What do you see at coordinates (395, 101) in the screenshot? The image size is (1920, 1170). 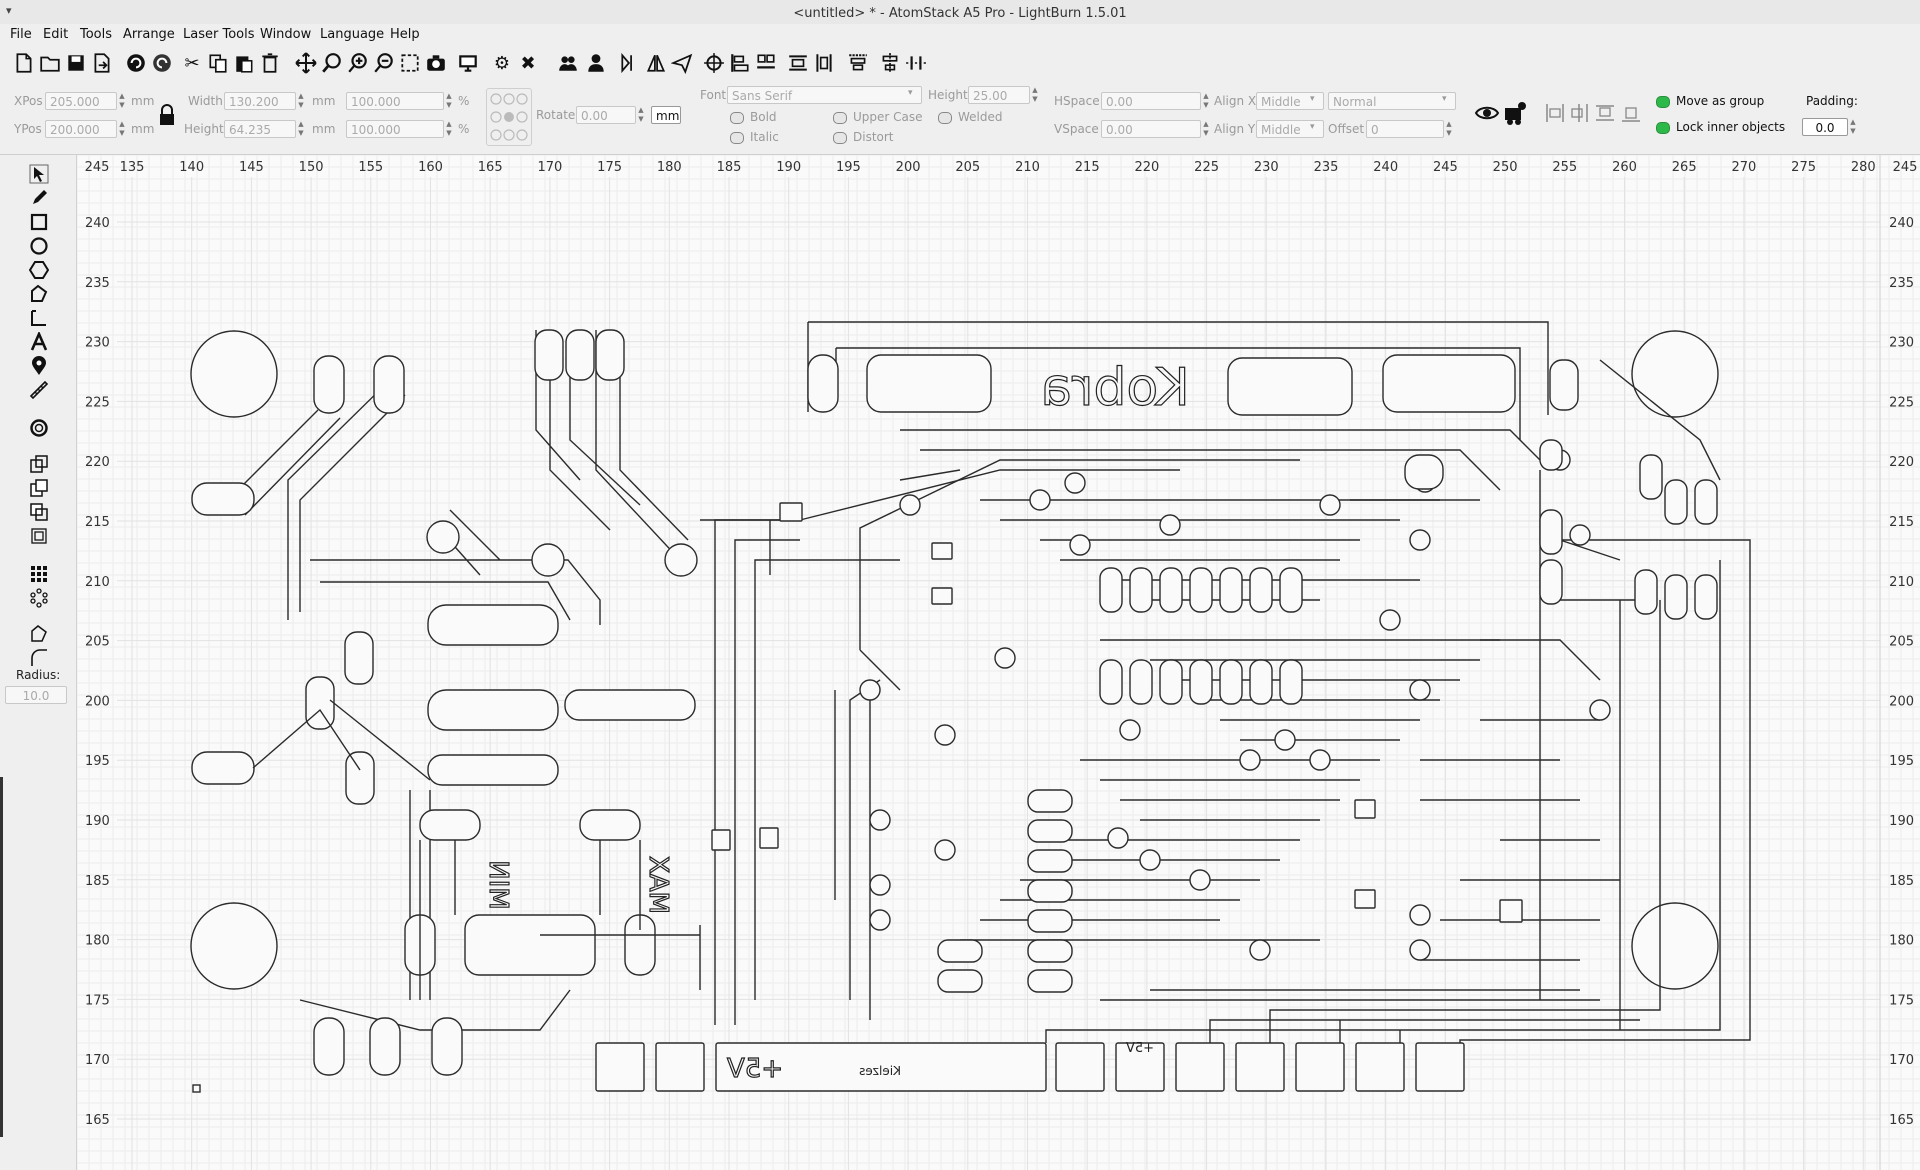 I see `scale-width-input: 100.000` at bounding box center [395, 101].